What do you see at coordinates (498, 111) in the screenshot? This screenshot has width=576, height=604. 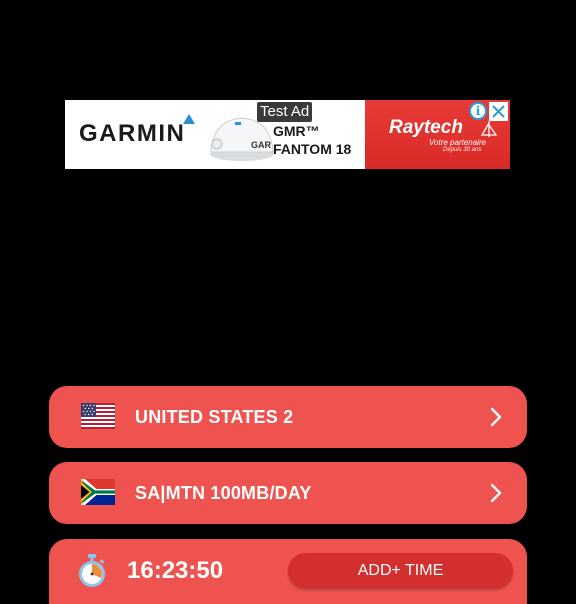 I see `close-icon` at bounding box center [498, 111].